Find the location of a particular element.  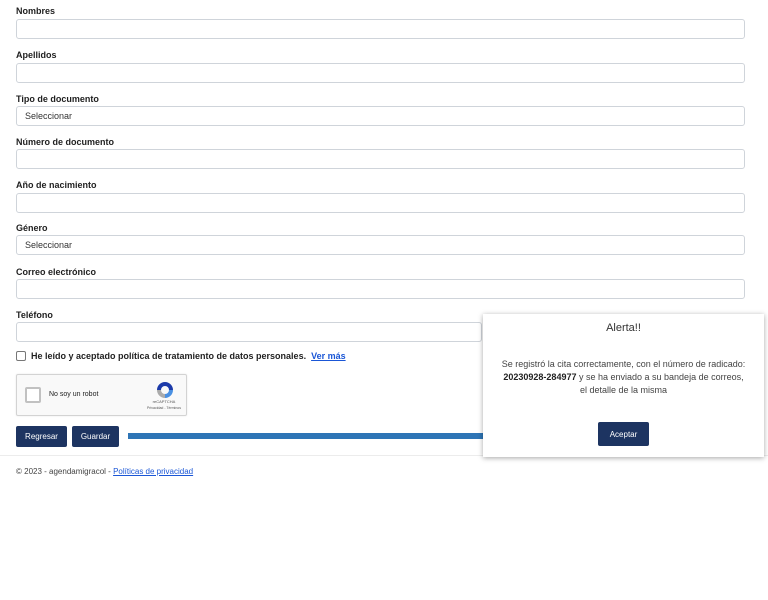

genero-select: Seleccionar is located at coordinates (380, 245).